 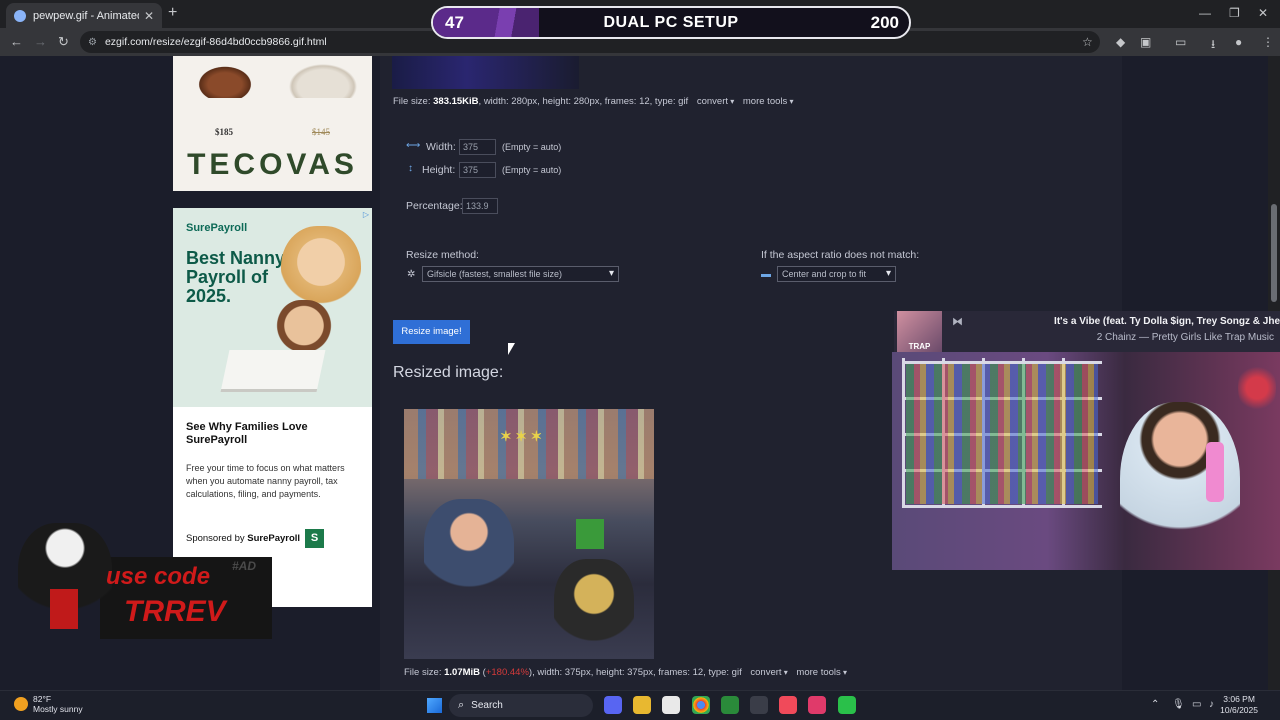 I want to click on tecovas-ad: $185 $145 TECOVAS, so click(x=272, y=123).